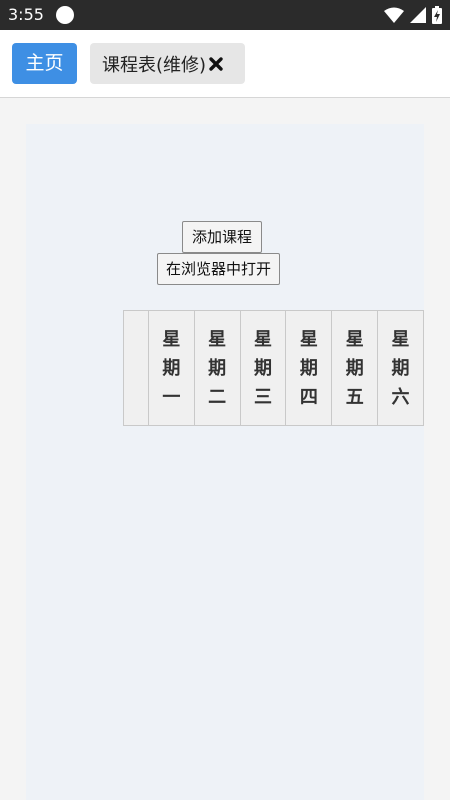 The height and width of the screenshot is (800, 450). Describe the element at coordinates (400, 368) in the screenshot. I see `day-header-sat: 星期六` at that location.